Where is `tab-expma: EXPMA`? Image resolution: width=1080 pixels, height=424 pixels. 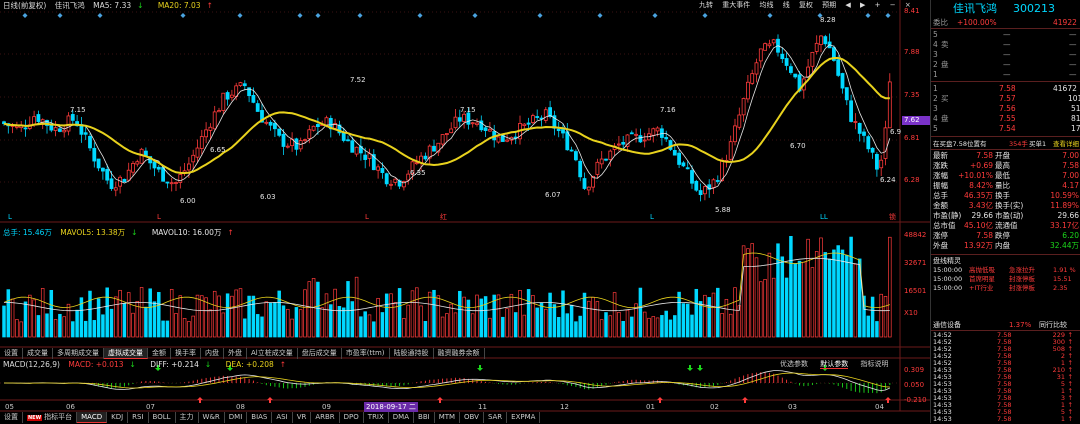 tab-expma: EXPMA is located at coordinates (524, 417).